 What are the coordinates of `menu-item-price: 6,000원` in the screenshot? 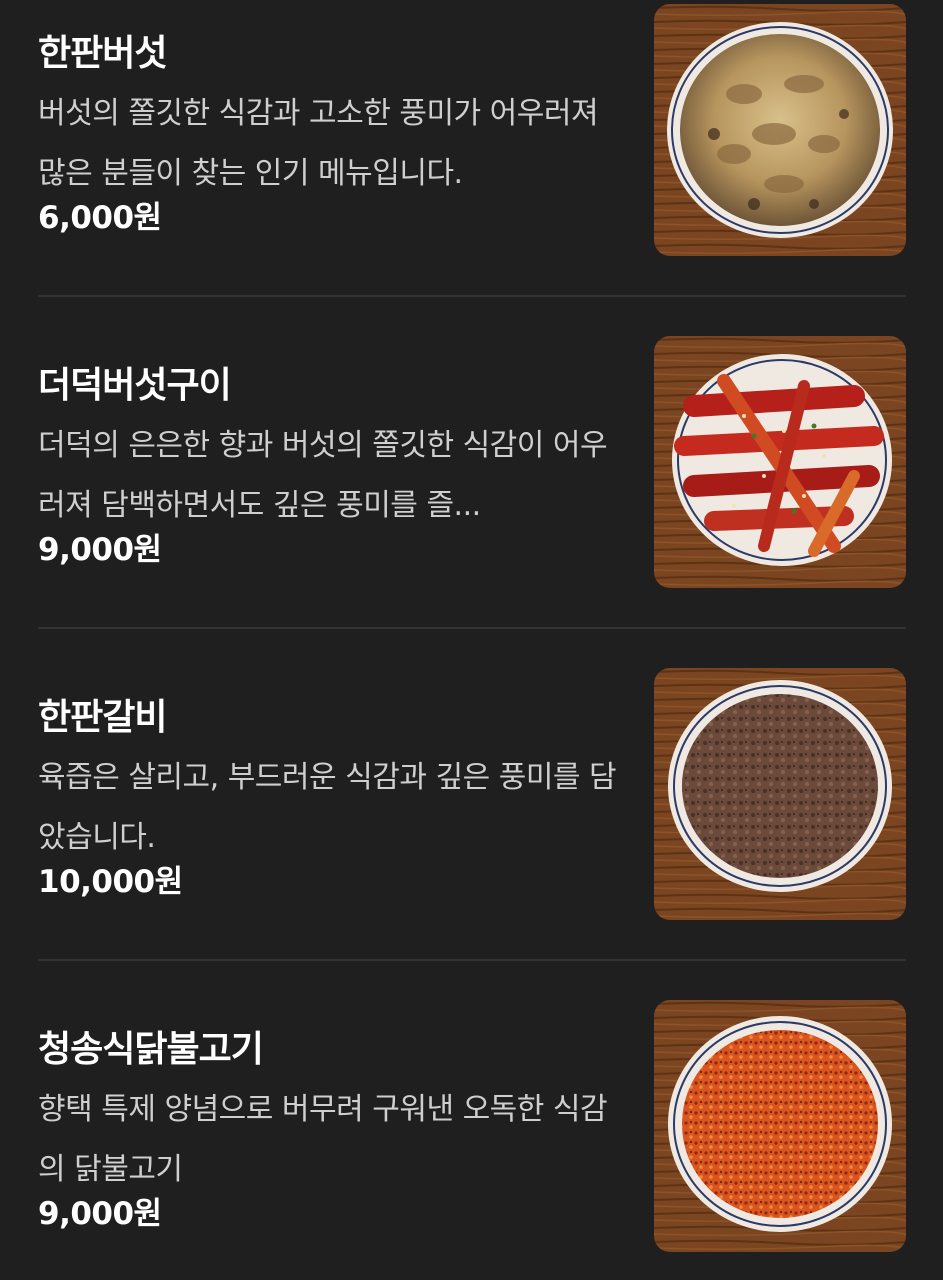 It's located at (100, 218).